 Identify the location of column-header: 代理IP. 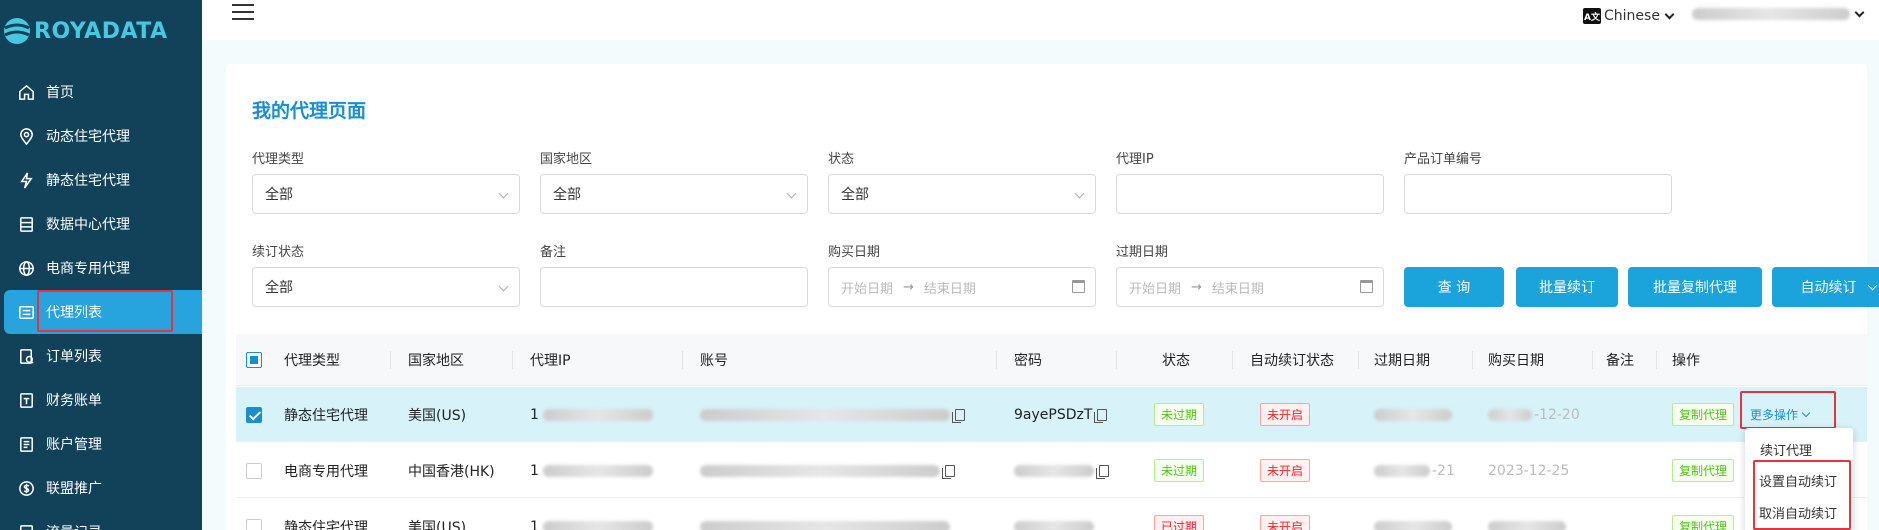
(550, 361).